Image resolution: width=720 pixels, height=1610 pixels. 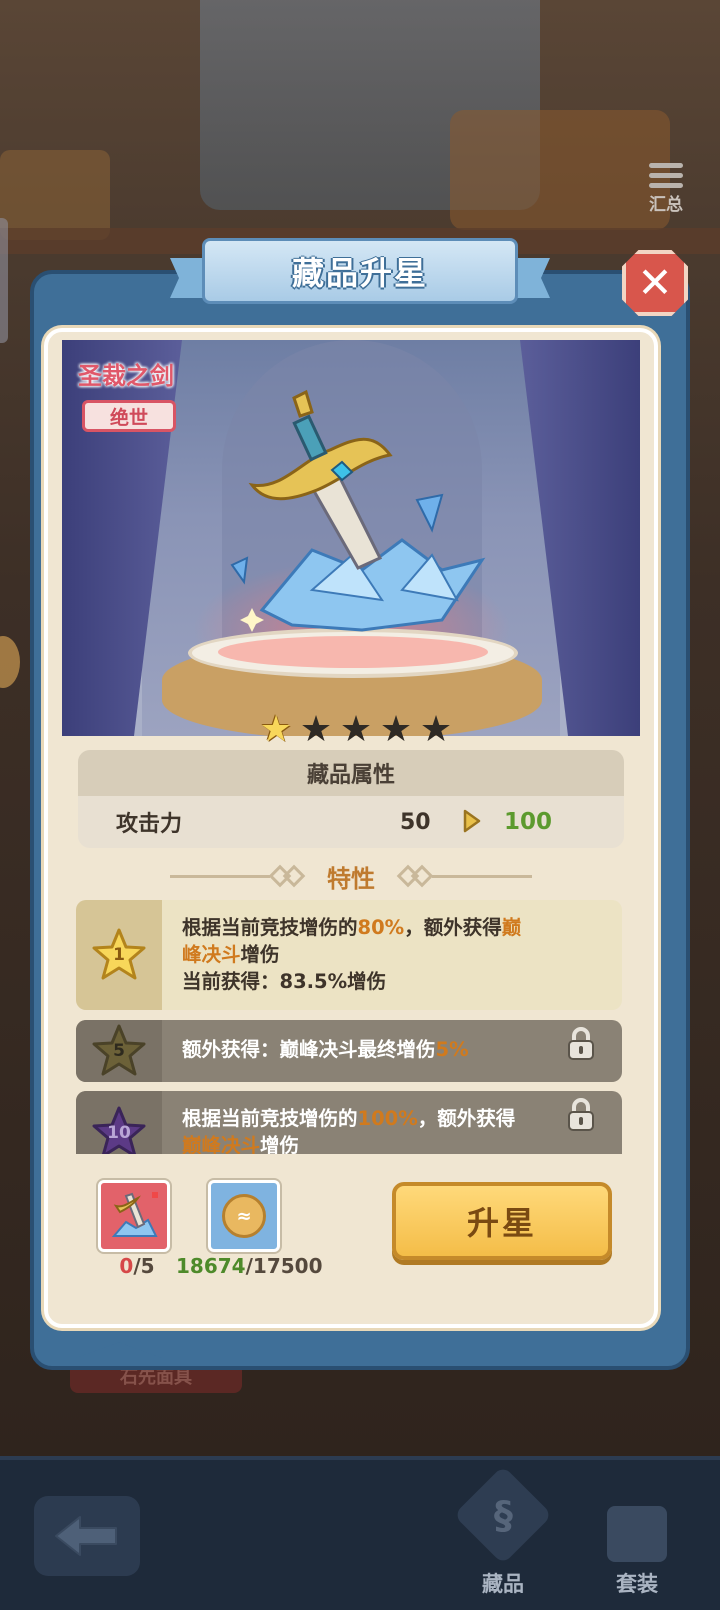 I want to click on summary-label: 汇总, so click(x=666, y=205).